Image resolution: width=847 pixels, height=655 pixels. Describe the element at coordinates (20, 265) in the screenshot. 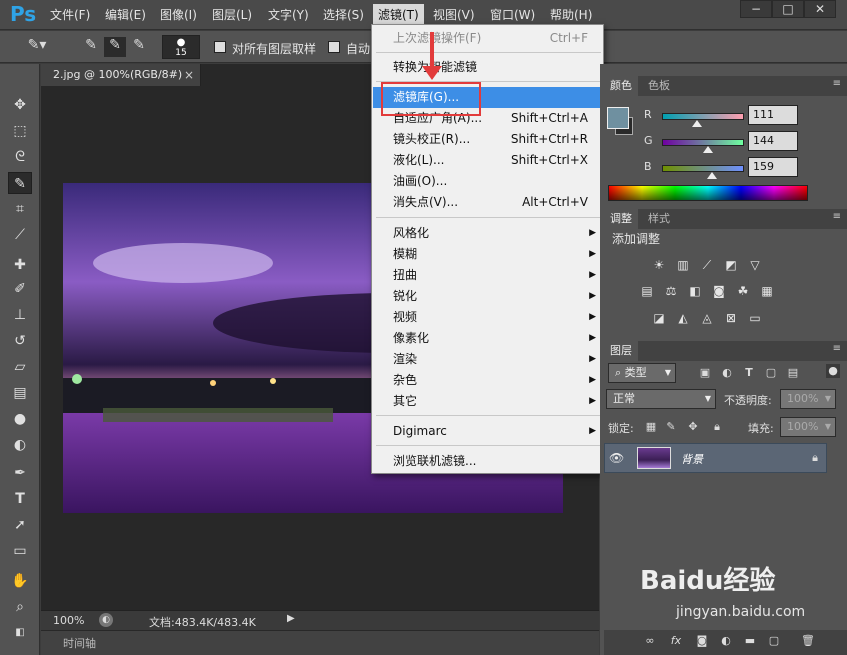

I see `healing-tool-icon: ✚` at that location.